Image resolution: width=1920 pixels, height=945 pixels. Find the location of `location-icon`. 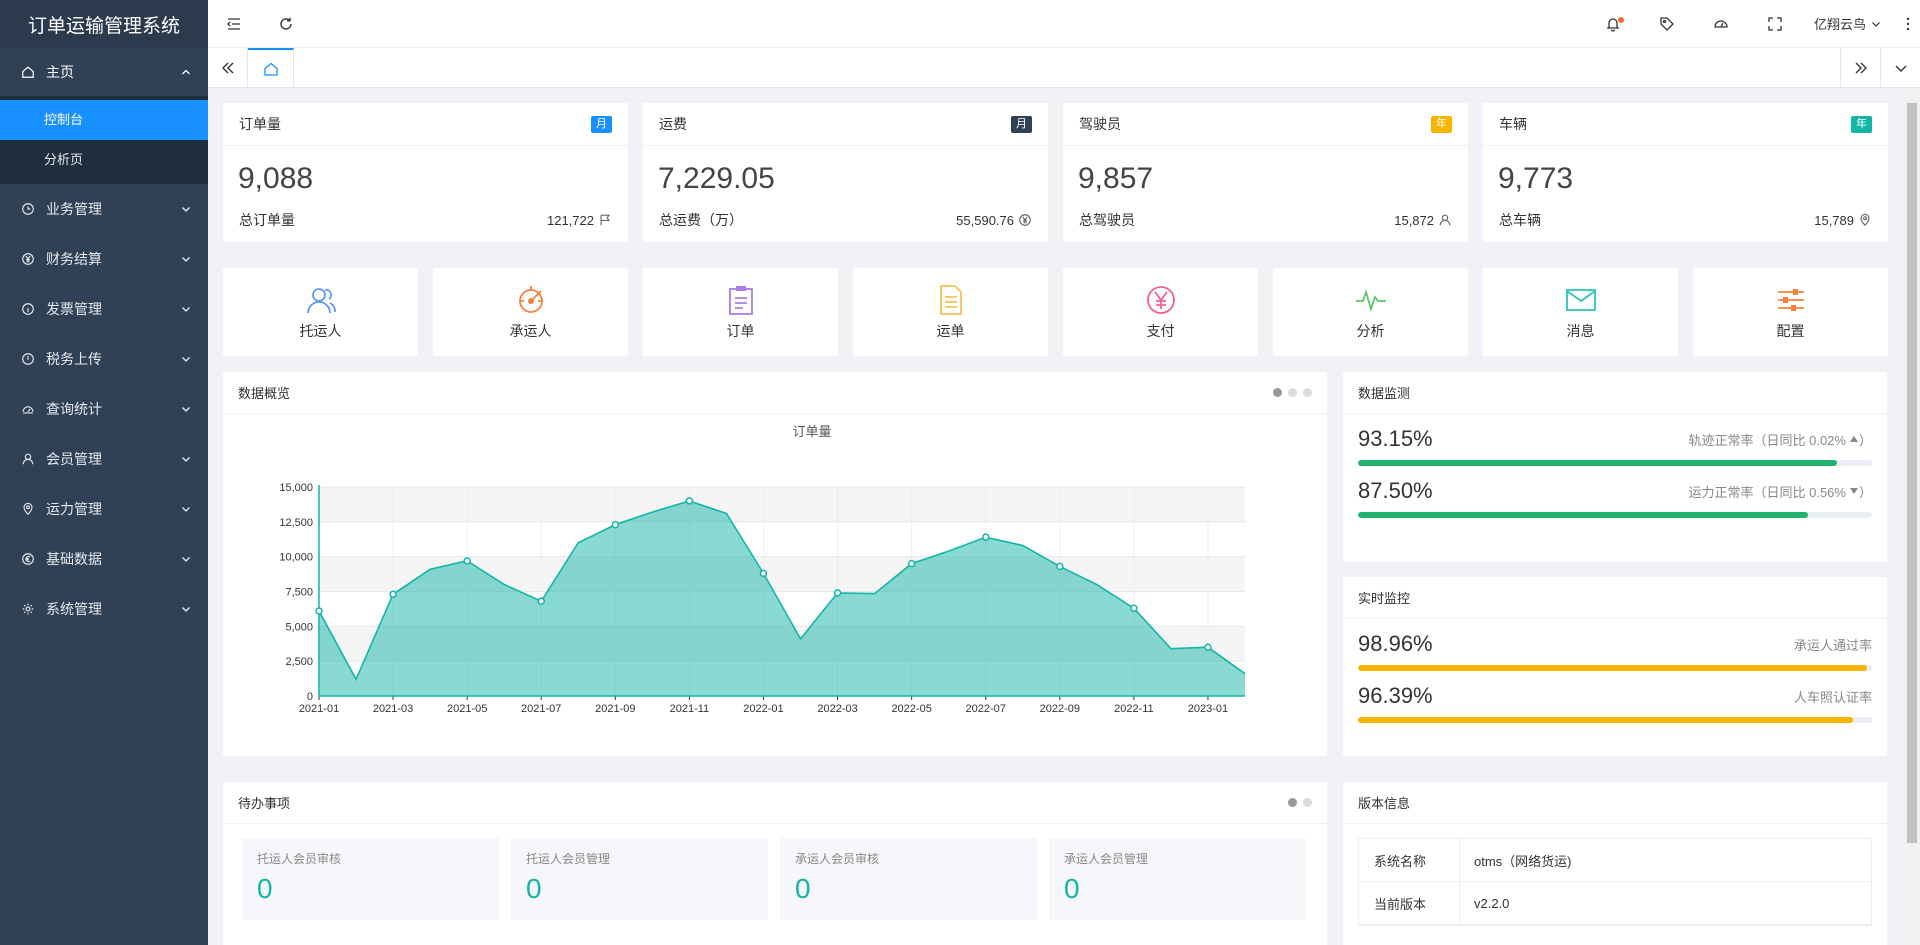

location-icon is located at coordinates (1863, 220).